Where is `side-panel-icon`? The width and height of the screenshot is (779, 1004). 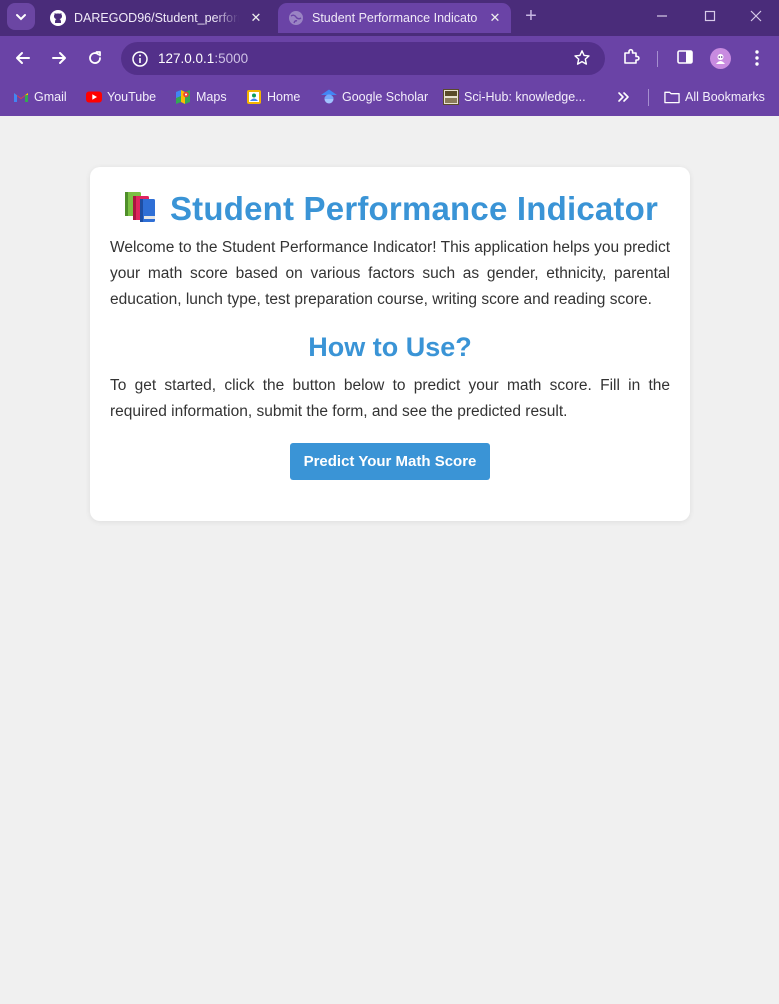 side-panel-icon is located at coordinates (685, 57).